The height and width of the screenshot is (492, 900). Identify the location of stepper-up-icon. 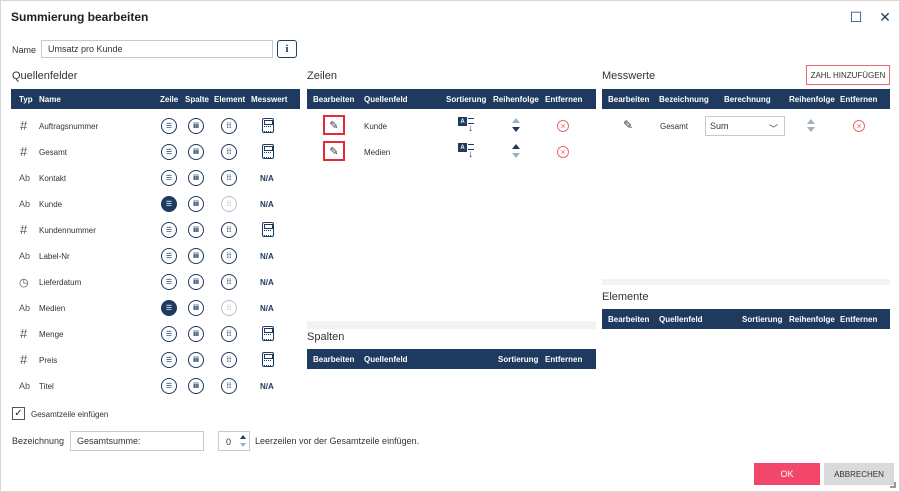
(243, 437).